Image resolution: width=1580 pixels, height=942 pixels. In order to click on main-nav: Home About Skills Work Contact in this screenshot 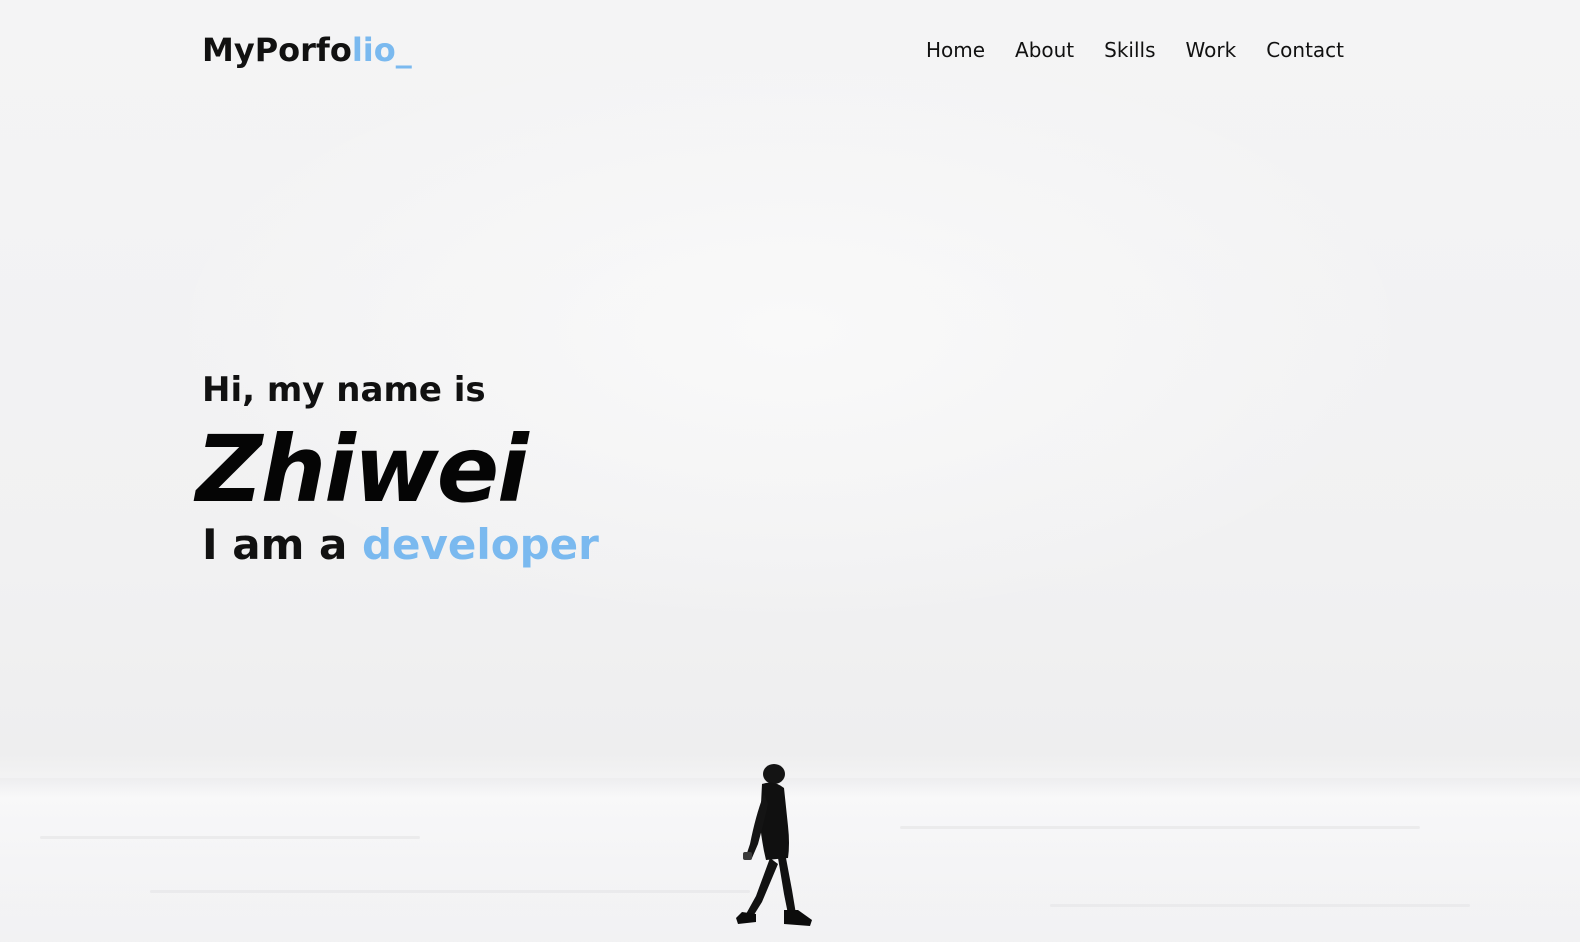, I will do `click(1135, 50)`.